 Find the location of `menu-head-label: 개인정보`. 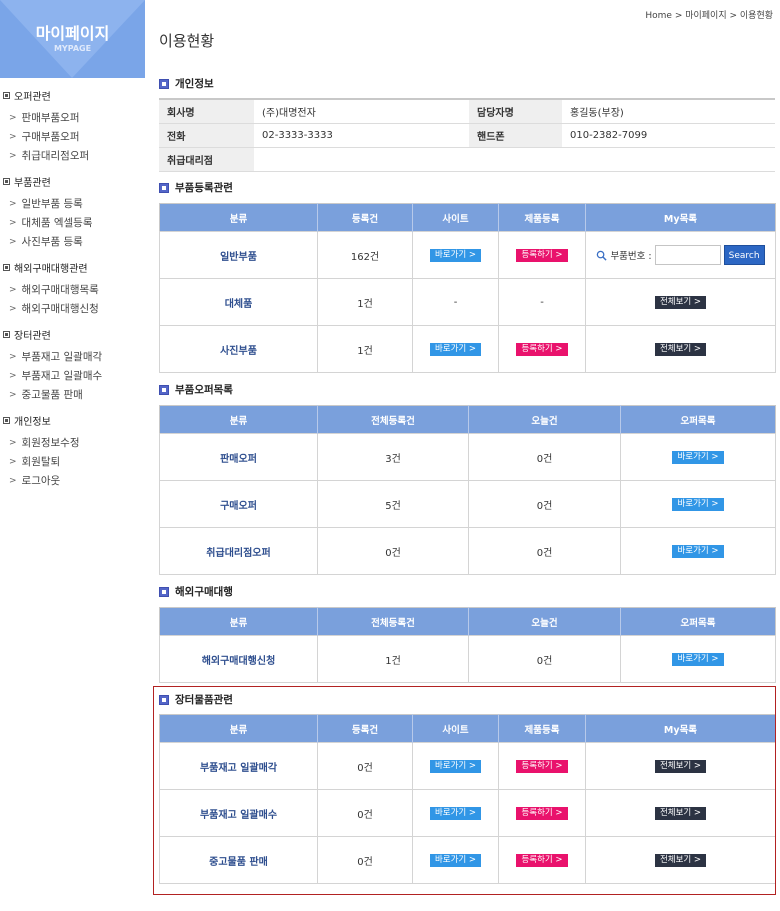

menu-head-label: 개인정보 is located at coordinates (32, 422).